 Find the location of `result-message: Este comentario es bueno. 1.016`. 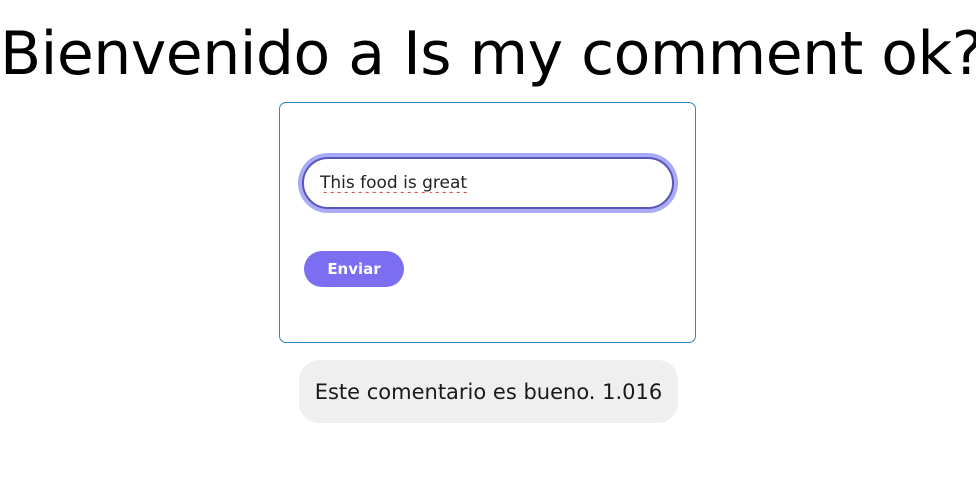

result-message: Este comentario es bueno. 1.016 is located at coordinates (488, 391).